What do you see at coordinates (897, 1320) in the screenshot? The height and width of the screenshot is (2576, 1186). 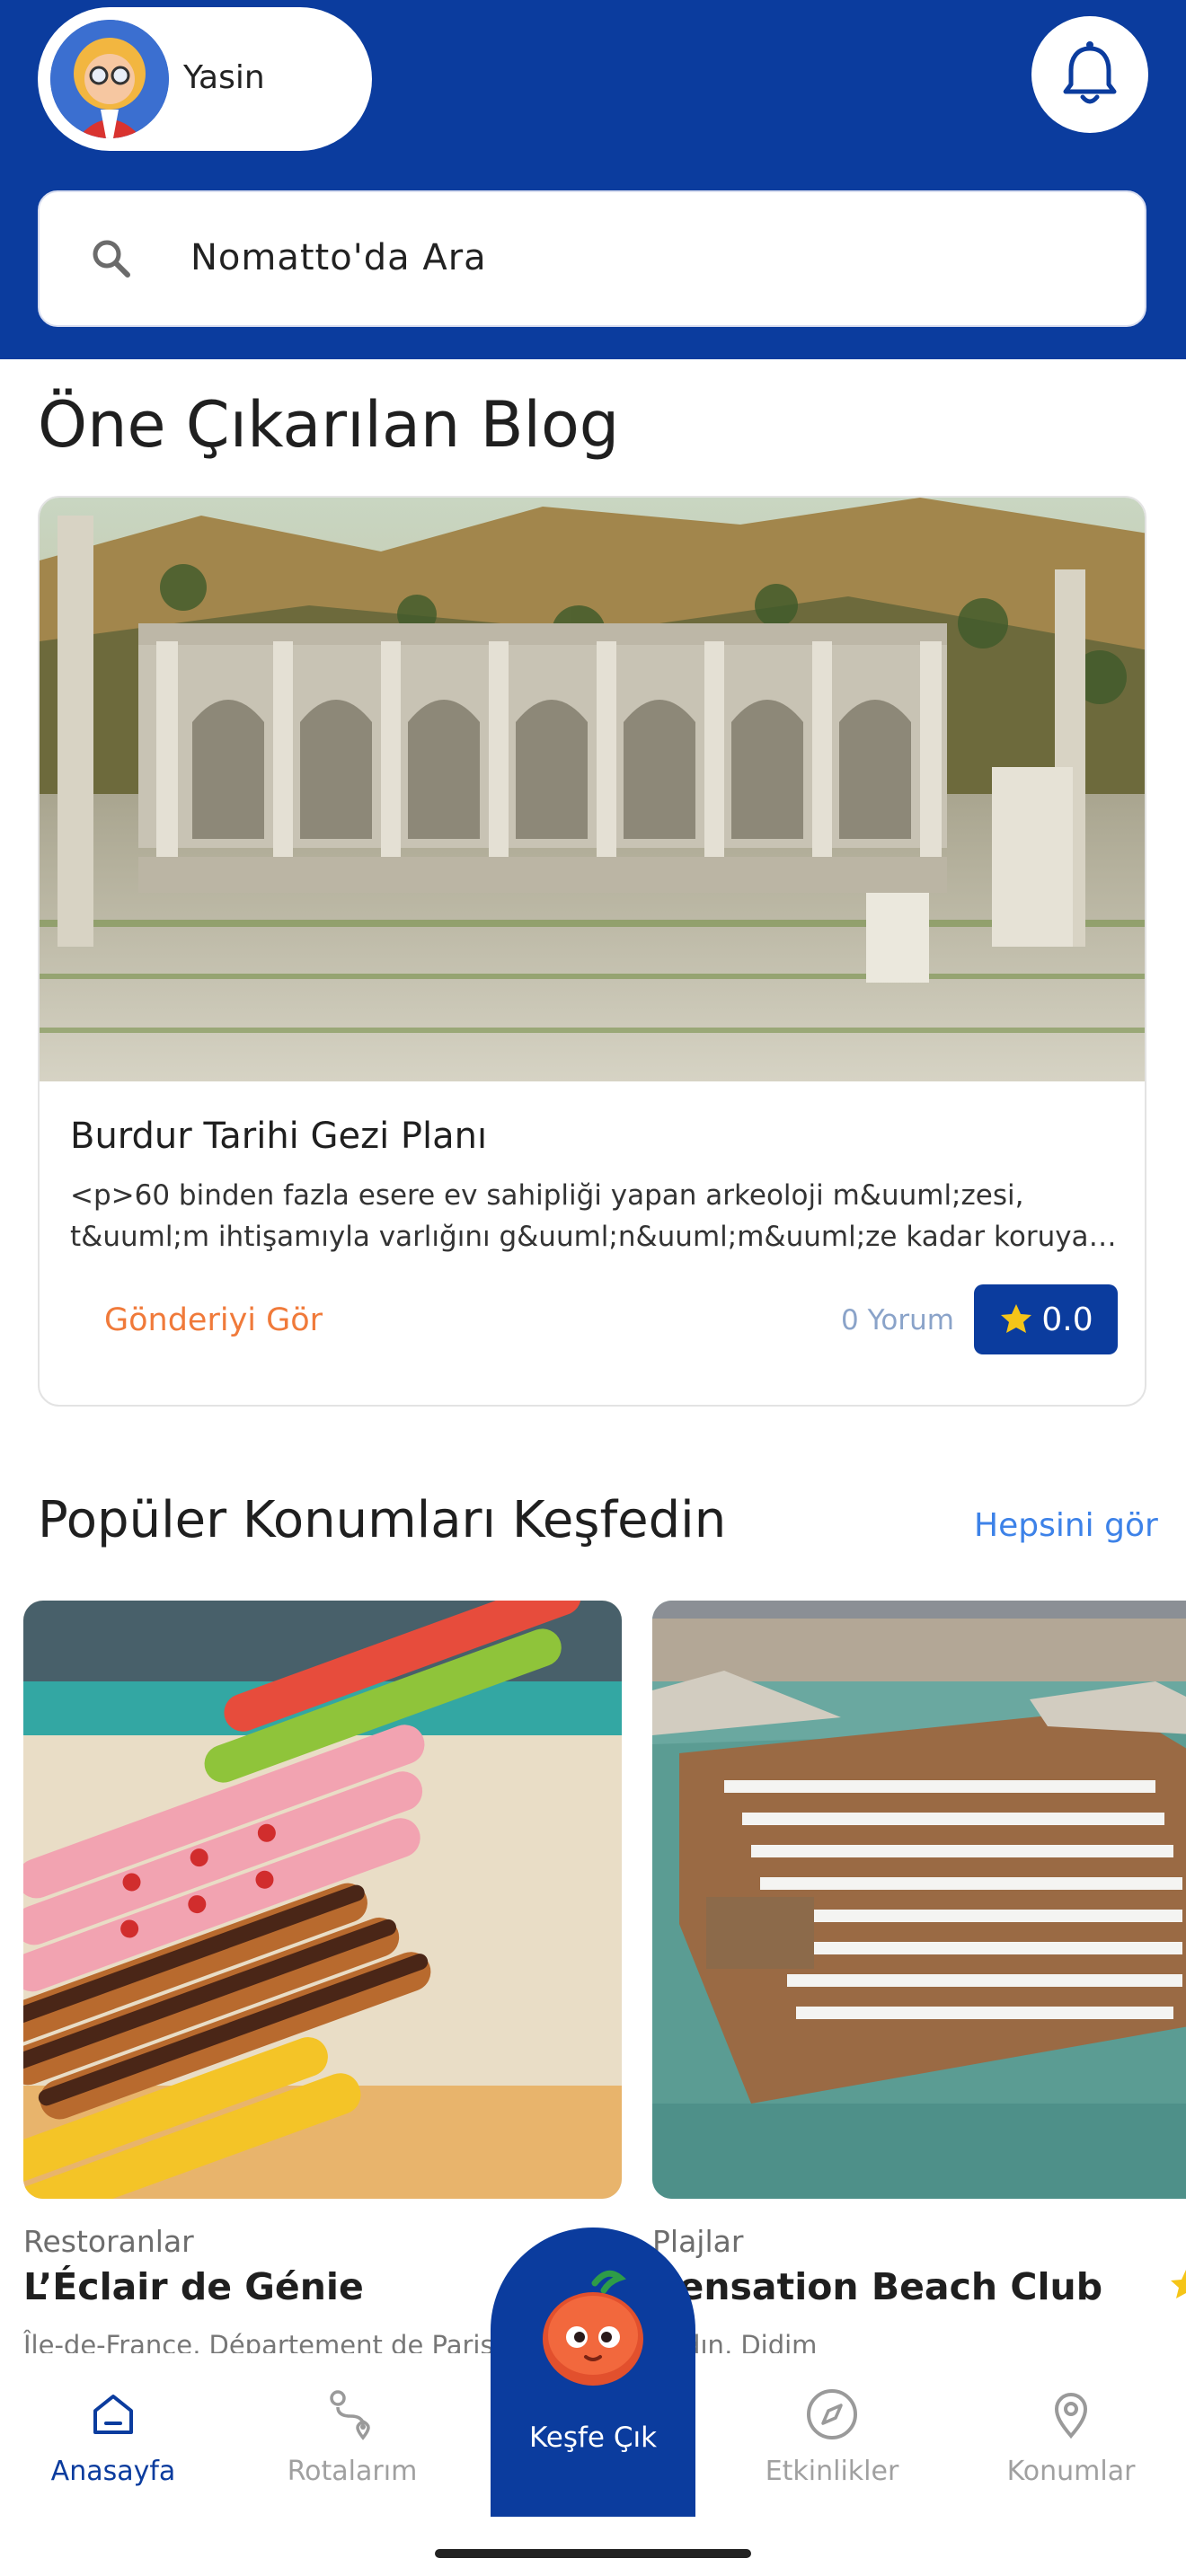 I see `comment-count: 0 Yorum` at bounding box center [897, 1320].